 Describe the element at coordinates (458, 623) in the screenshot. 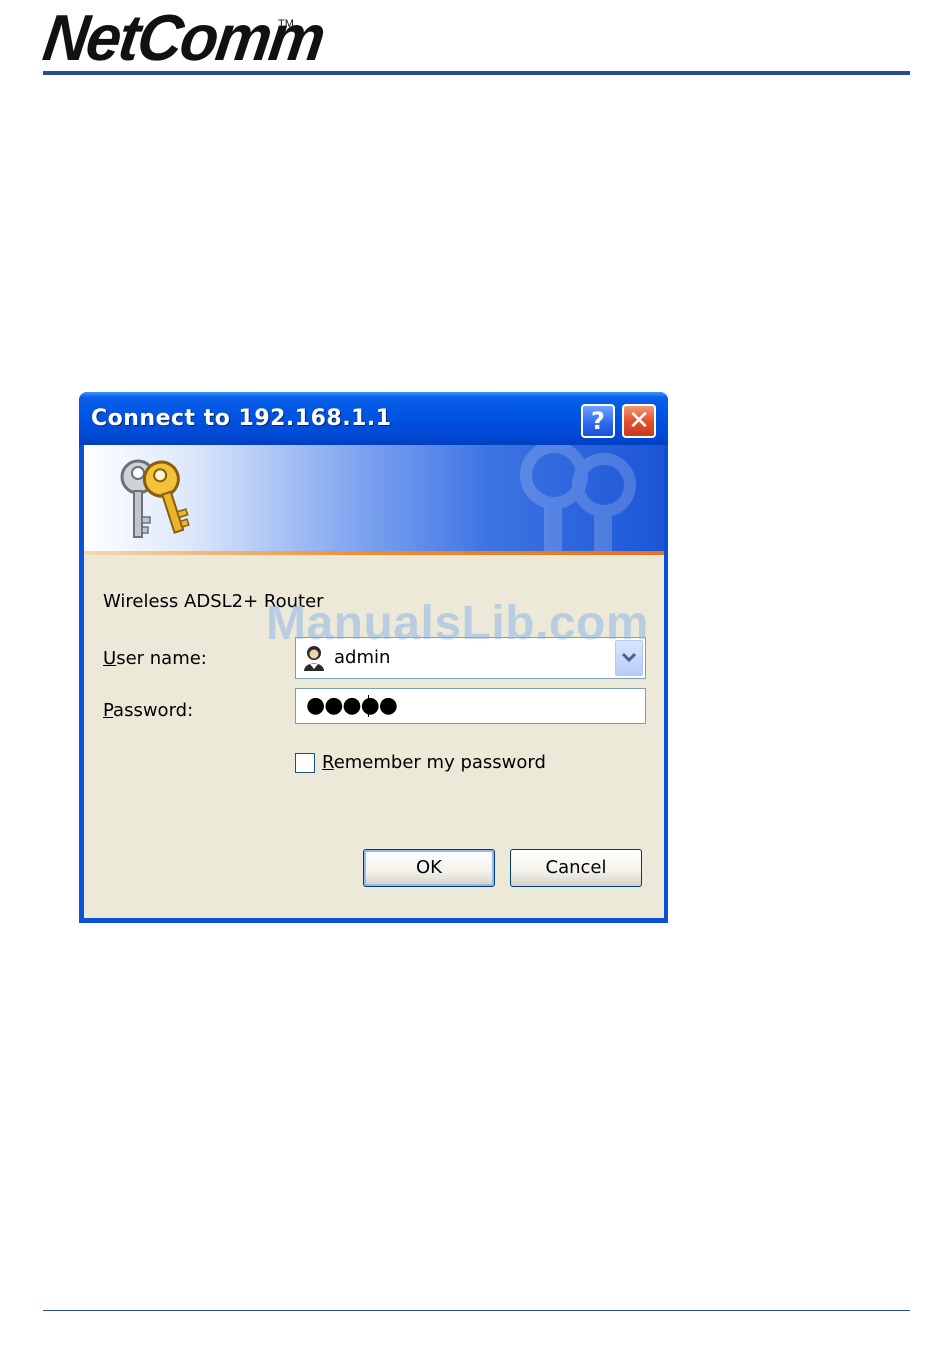

I see `watermark-text: ManualsLib.com` at that location.